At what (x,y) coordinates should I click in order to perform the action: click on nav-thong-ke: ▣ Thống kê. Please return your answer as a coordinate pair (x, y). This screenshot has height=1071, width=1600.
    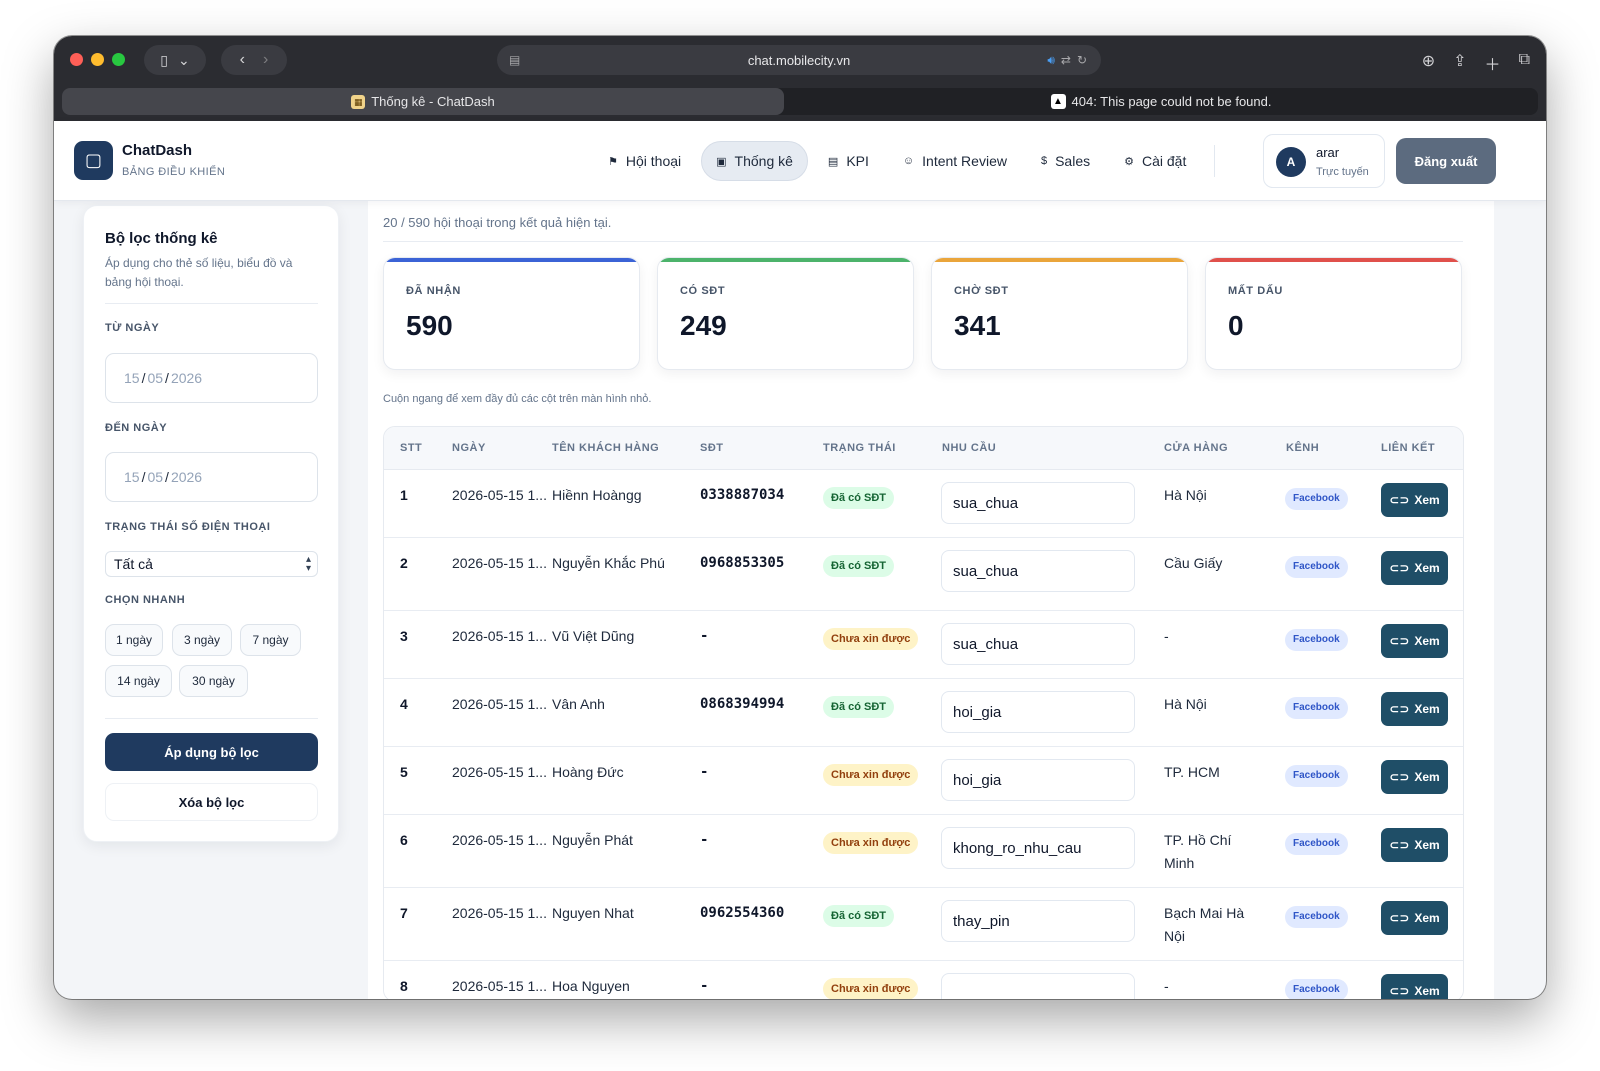
    Looking at the image, I should click on (754, 161).